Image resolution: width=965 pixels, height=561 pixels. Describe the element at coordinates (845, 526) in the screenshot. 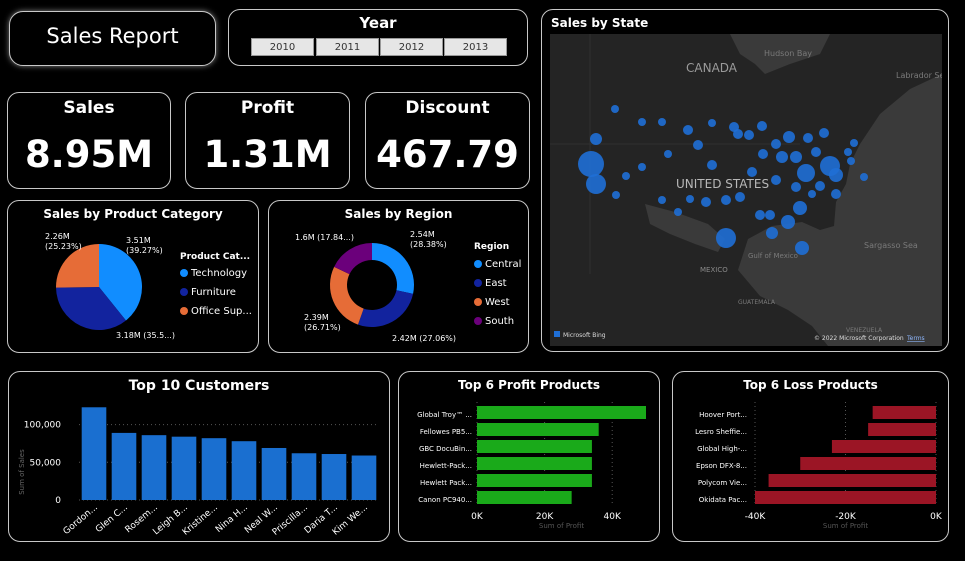

I see `x-axis-label: Sum of Profit` at that location.